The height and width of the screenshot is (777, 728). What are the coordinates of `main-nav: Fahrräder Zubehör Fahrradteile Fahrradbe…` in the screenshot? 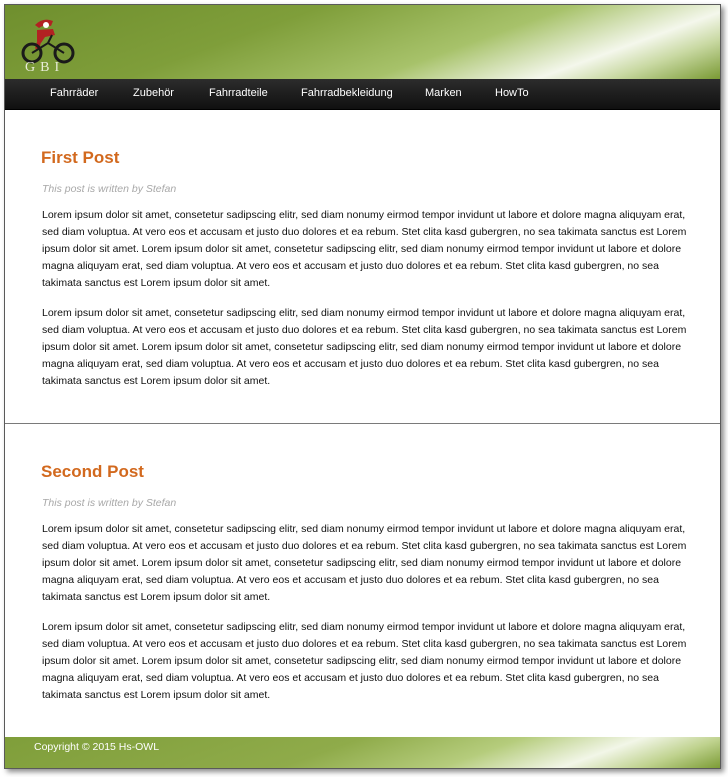 It's located at (362, 94).